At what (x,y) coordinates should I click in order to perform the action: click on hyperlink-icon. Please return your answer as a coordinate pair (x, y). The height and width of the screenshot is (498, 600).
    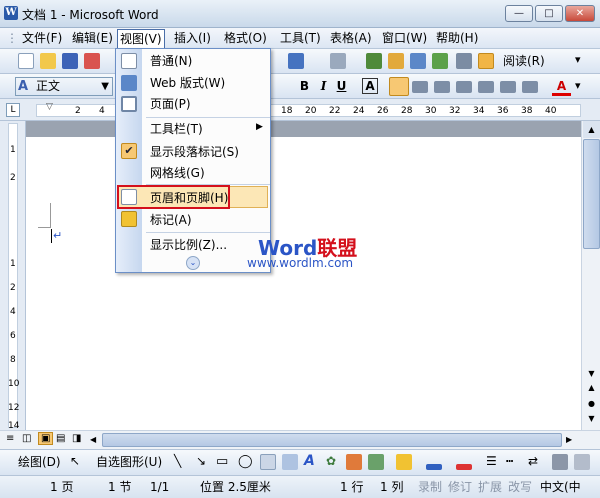
    Looking at the image, I should click on (374, 61).